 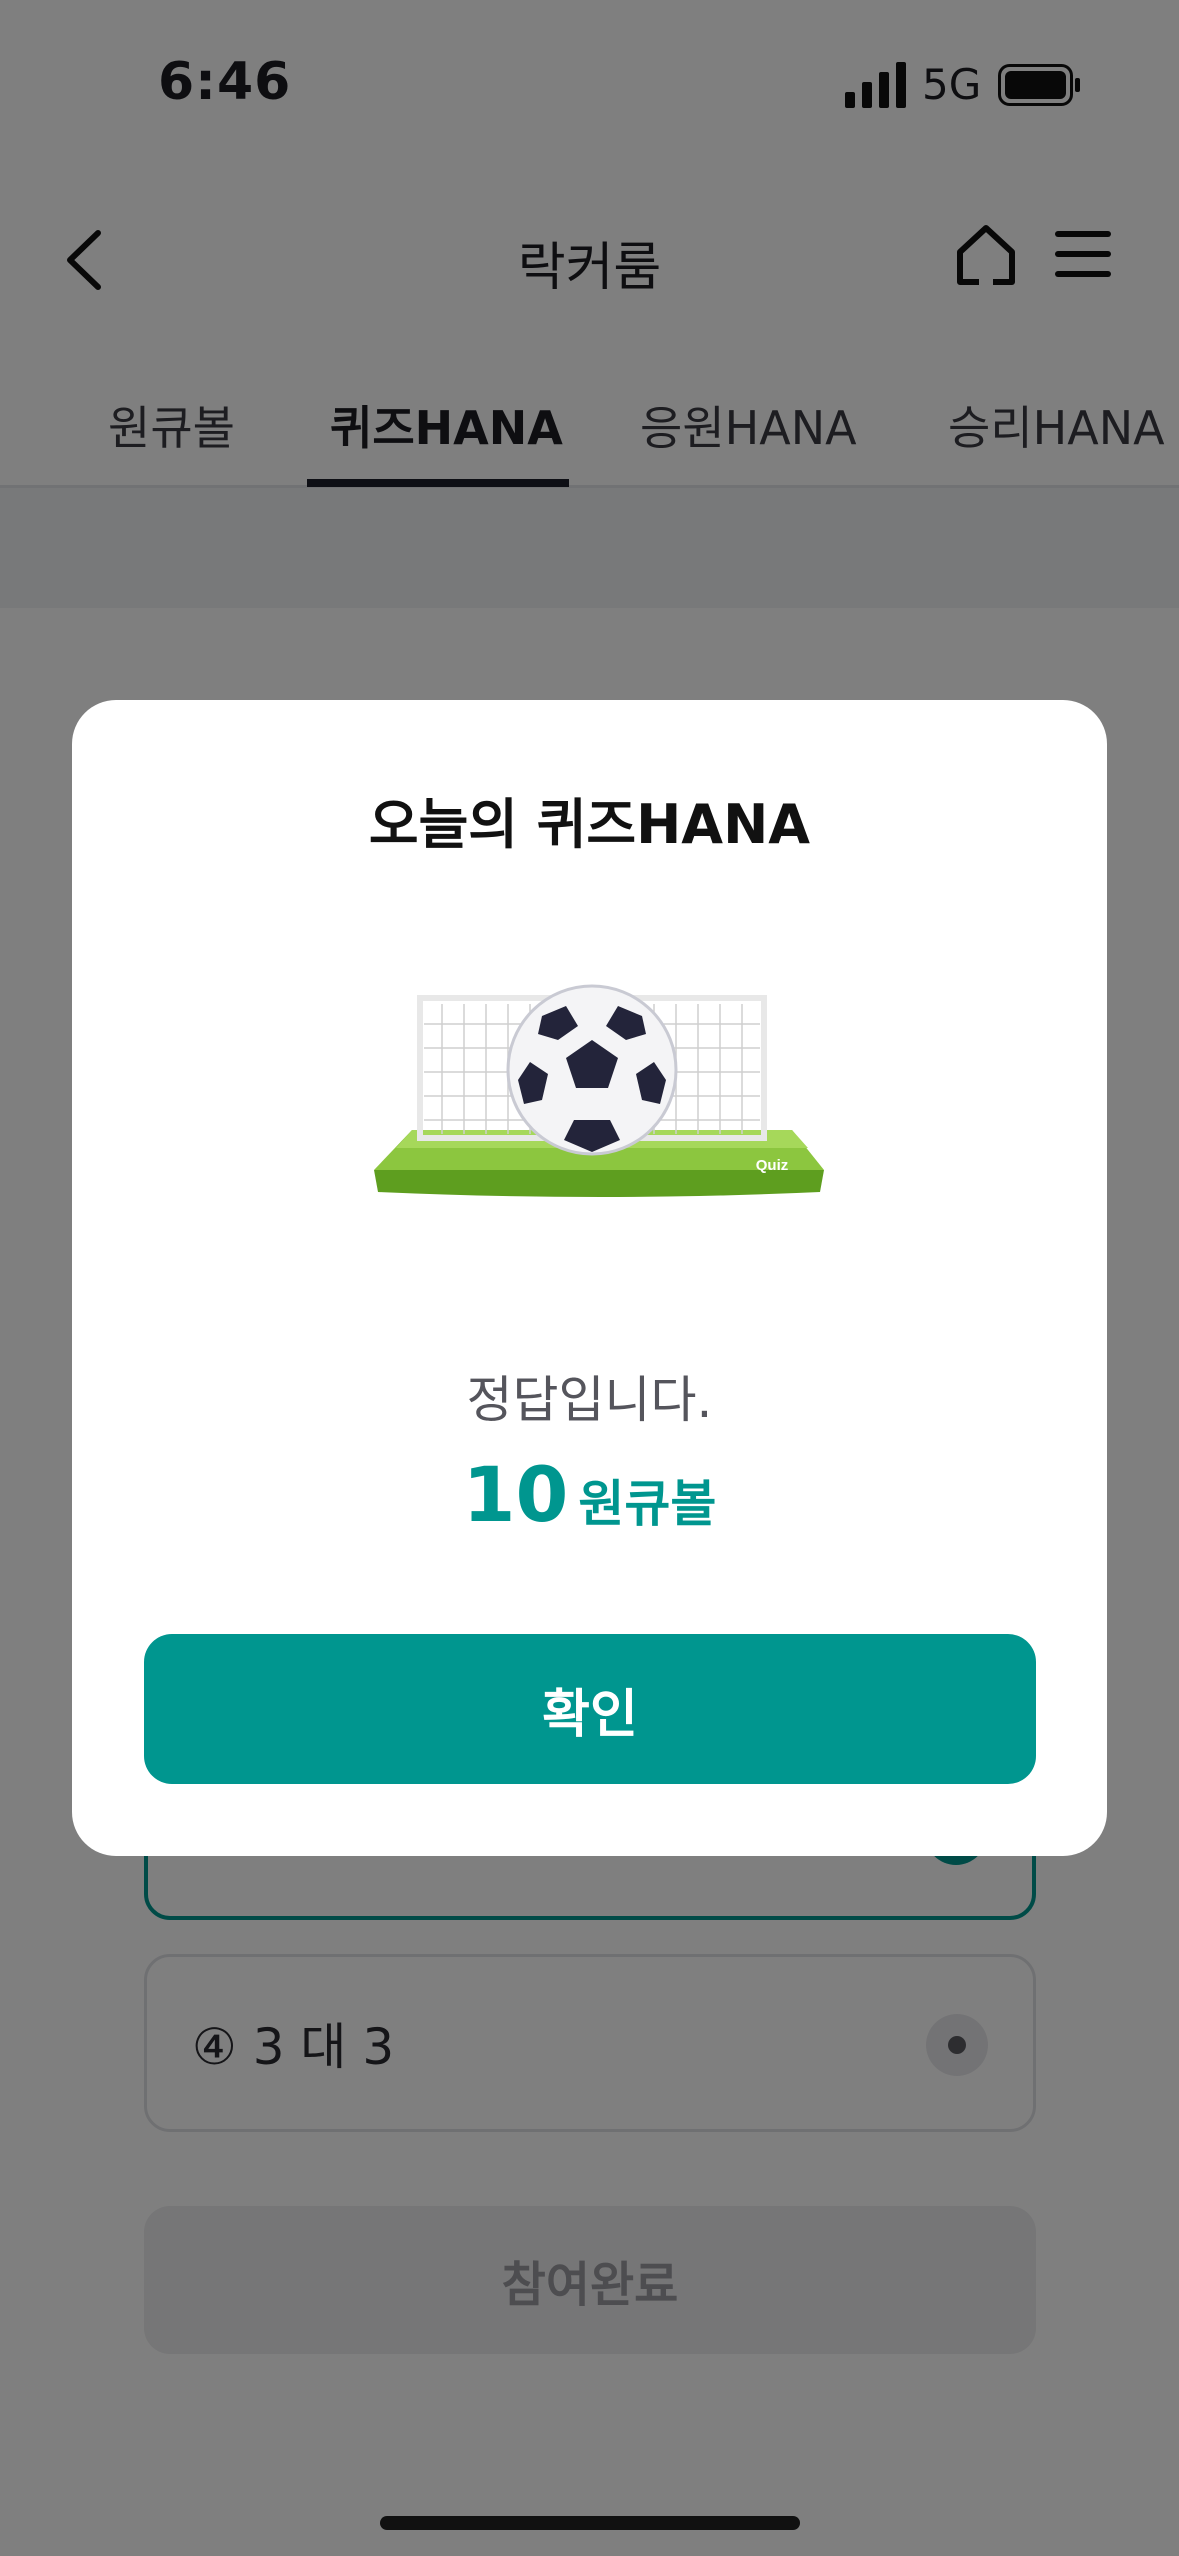 What do you see at coordinates (772, 1165) in the screenshot?
I see `illustration-caption: Quiz` at bounding box center [772, 1165].